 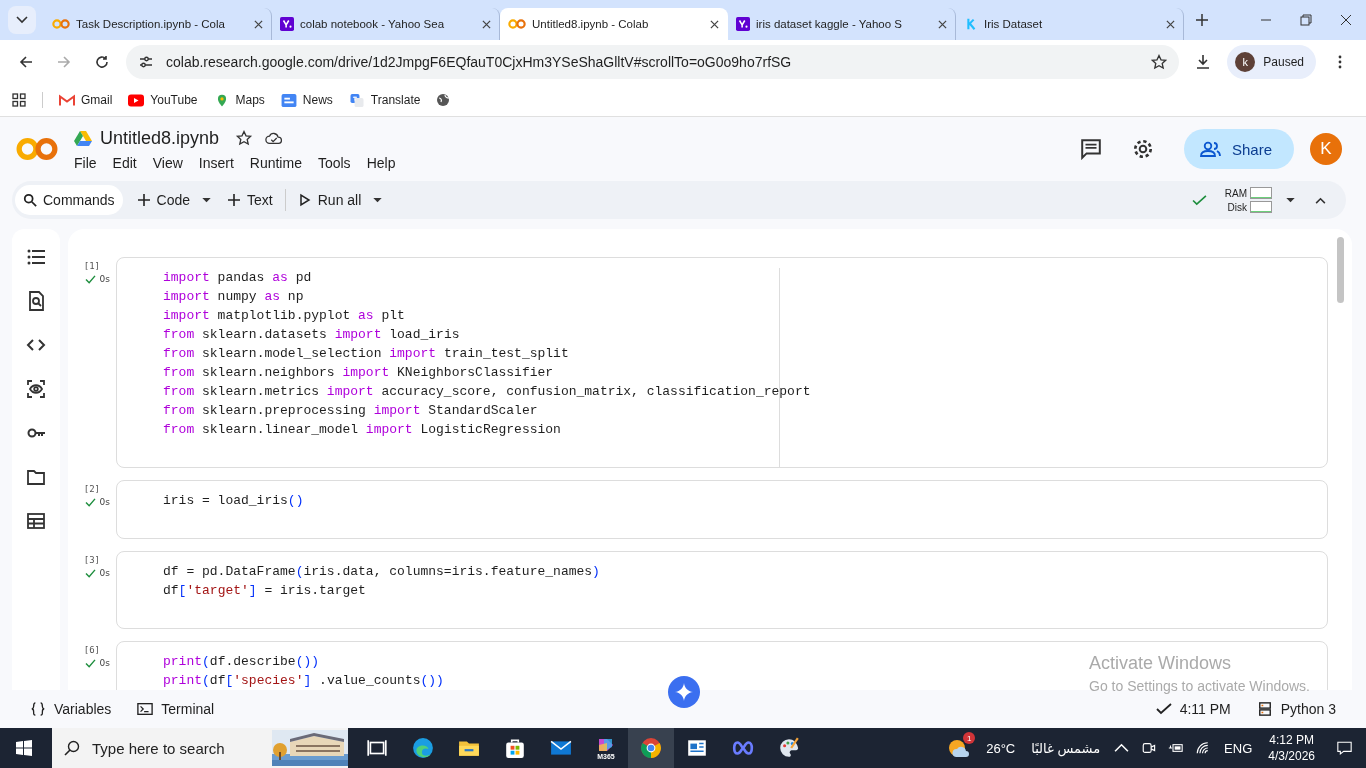 What do you see at coordinates (614, 24) in the screenshot?
I see `browser-tab: Untitled8.ipynb - Colab` at bounding box center [614, 24].